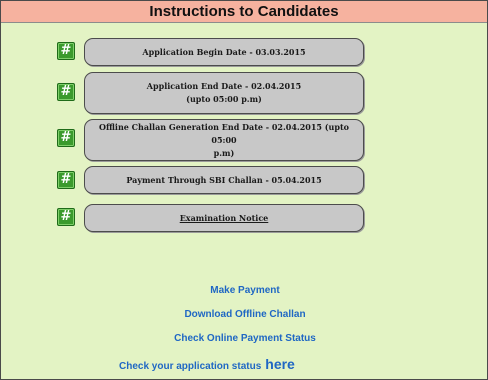 This screenshot has height=380, width=488. Describe the element at coordinates (224, 99) in the screenshot. I see `instruction-item-subtext: (upto 05:00 p.m)` at that location.